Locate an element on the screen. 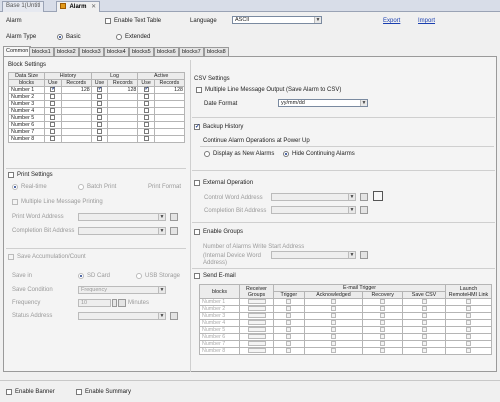 The image size is (500, 402). keypad-icon is located at coordinates (122, 303).